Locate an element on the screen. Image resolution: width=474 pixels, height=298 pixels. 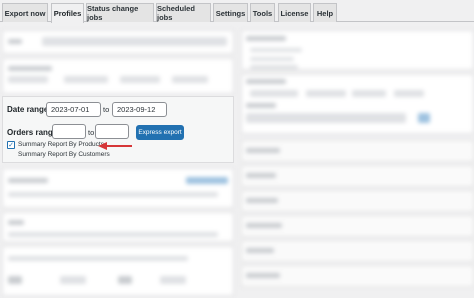
tab-scheduled-jobs: Scheduled jobs is located at coordinates (183, 12).